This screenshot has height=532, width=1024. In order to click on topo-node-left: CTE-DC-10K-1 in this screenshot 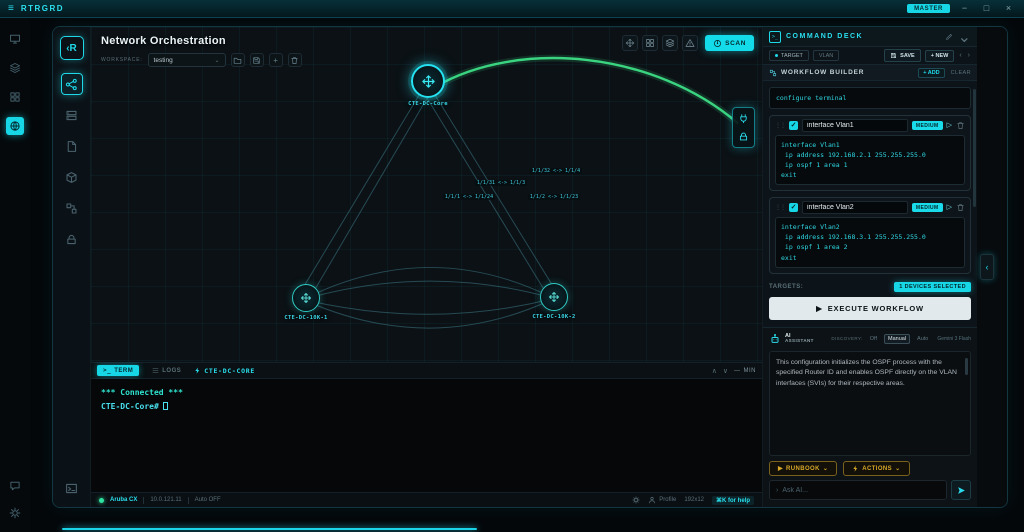, I will do `click(306, 302)`.